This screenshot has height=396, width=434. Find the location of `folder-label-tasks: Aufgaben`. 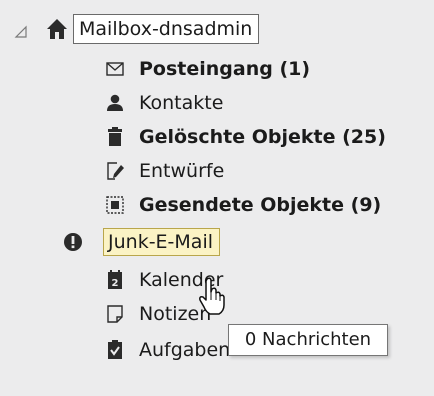

folder-label-tasks: Aufgaben is located at coordinates (185, 350).